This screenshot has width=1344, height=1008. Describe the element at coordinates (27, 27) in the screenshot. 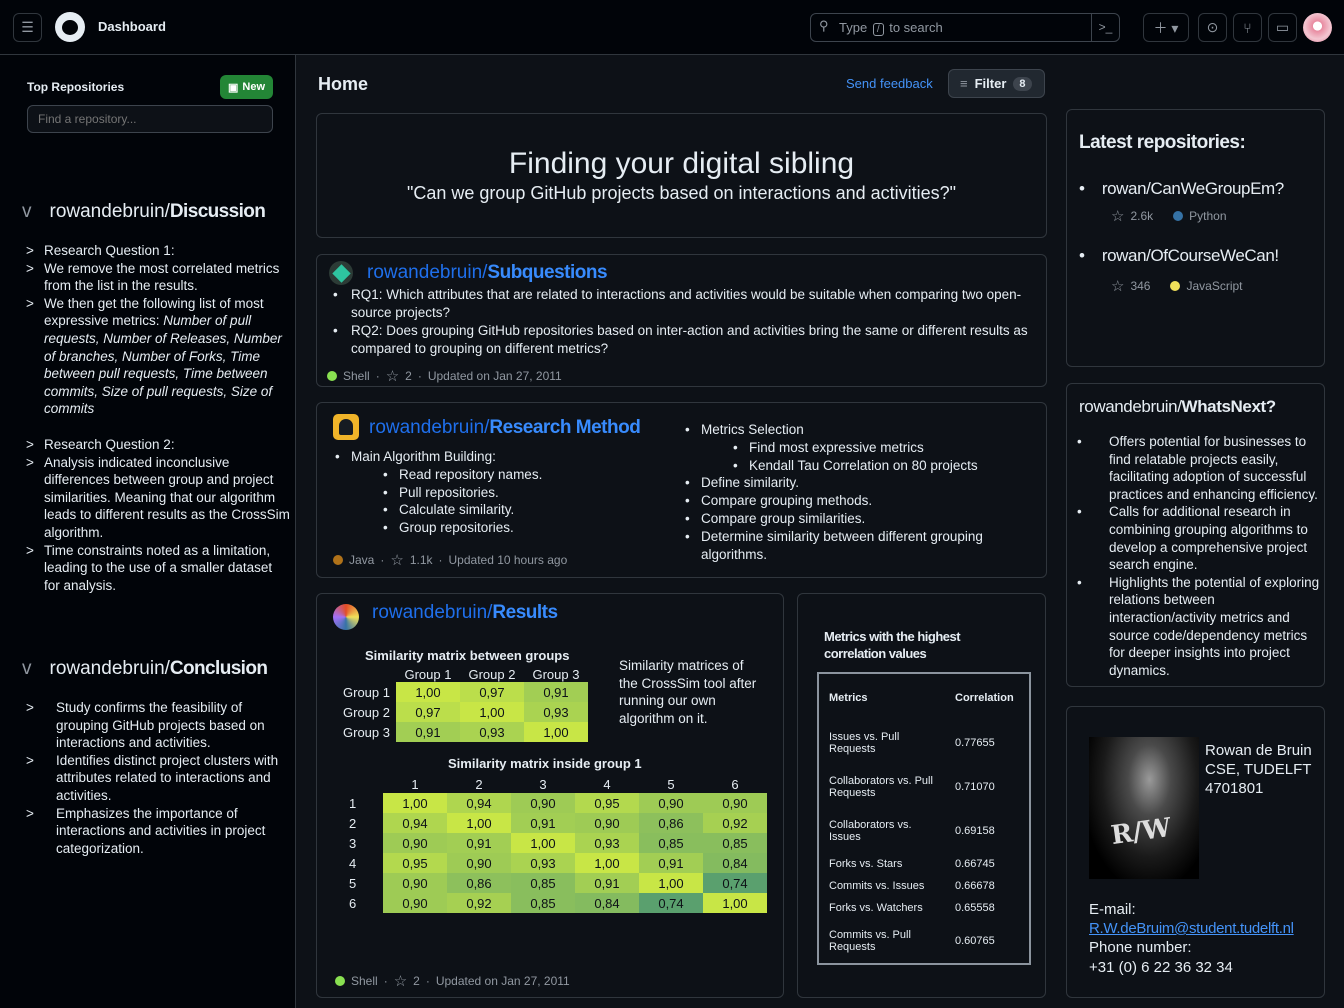

I see `menu-button: ☰` at that location.